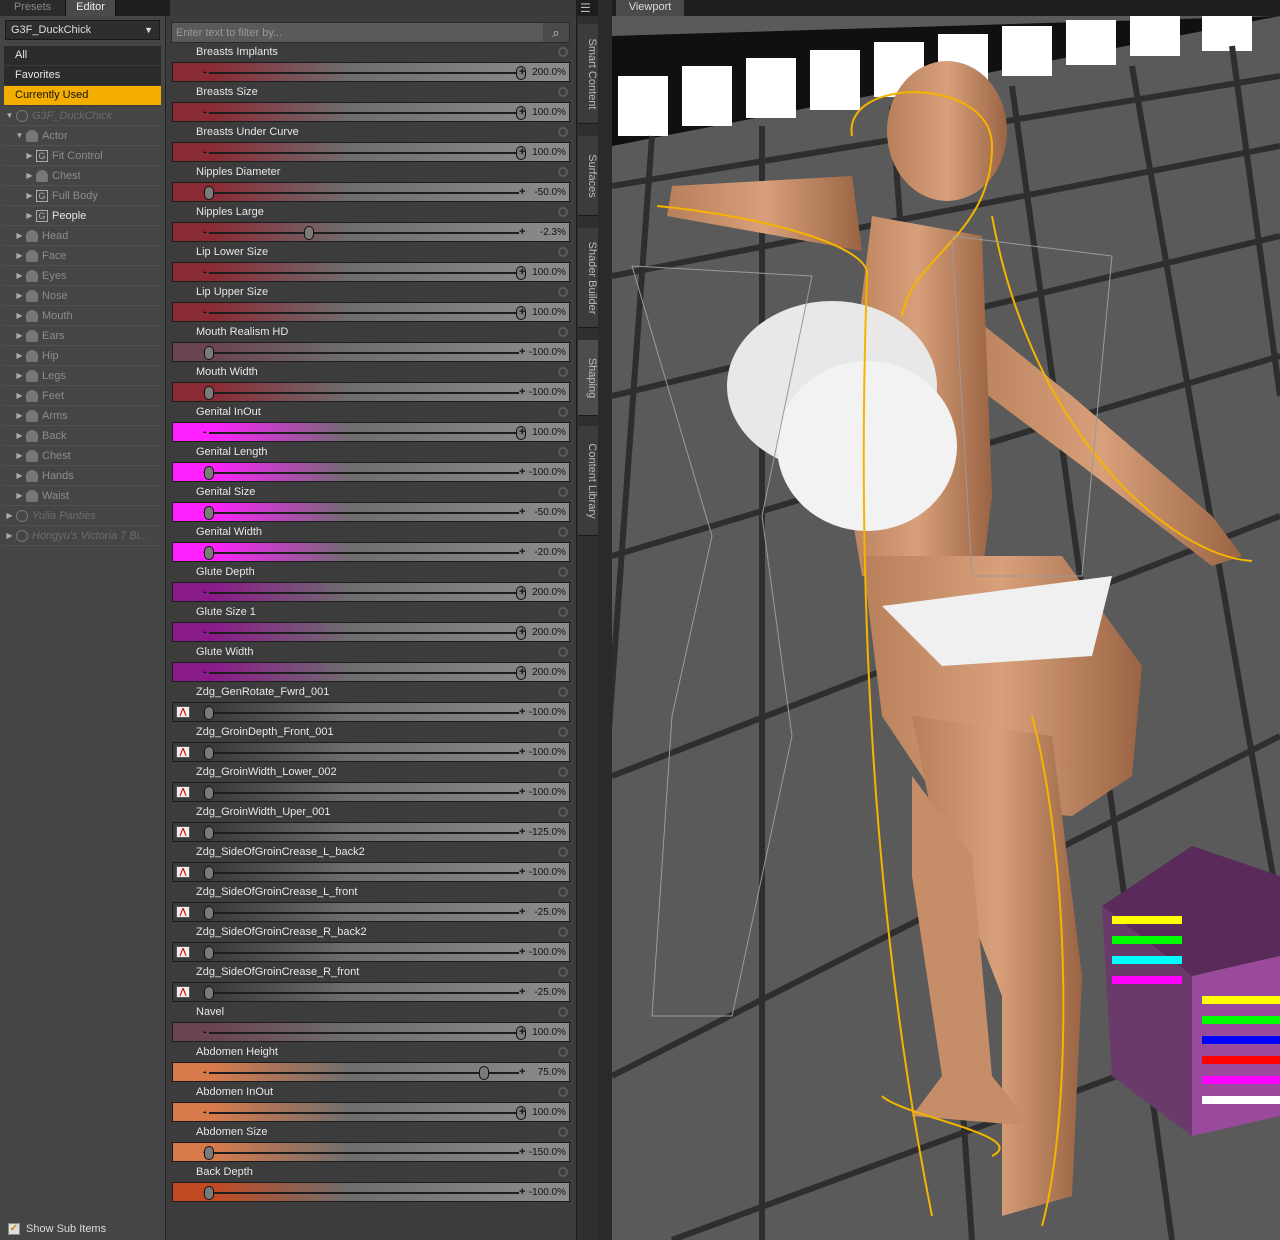 This screenshot has height=1240, width=1280. Describe the element at coordinates (82, 416) in the screenshot. I see `tree-node: ▶ Arms` at that location.